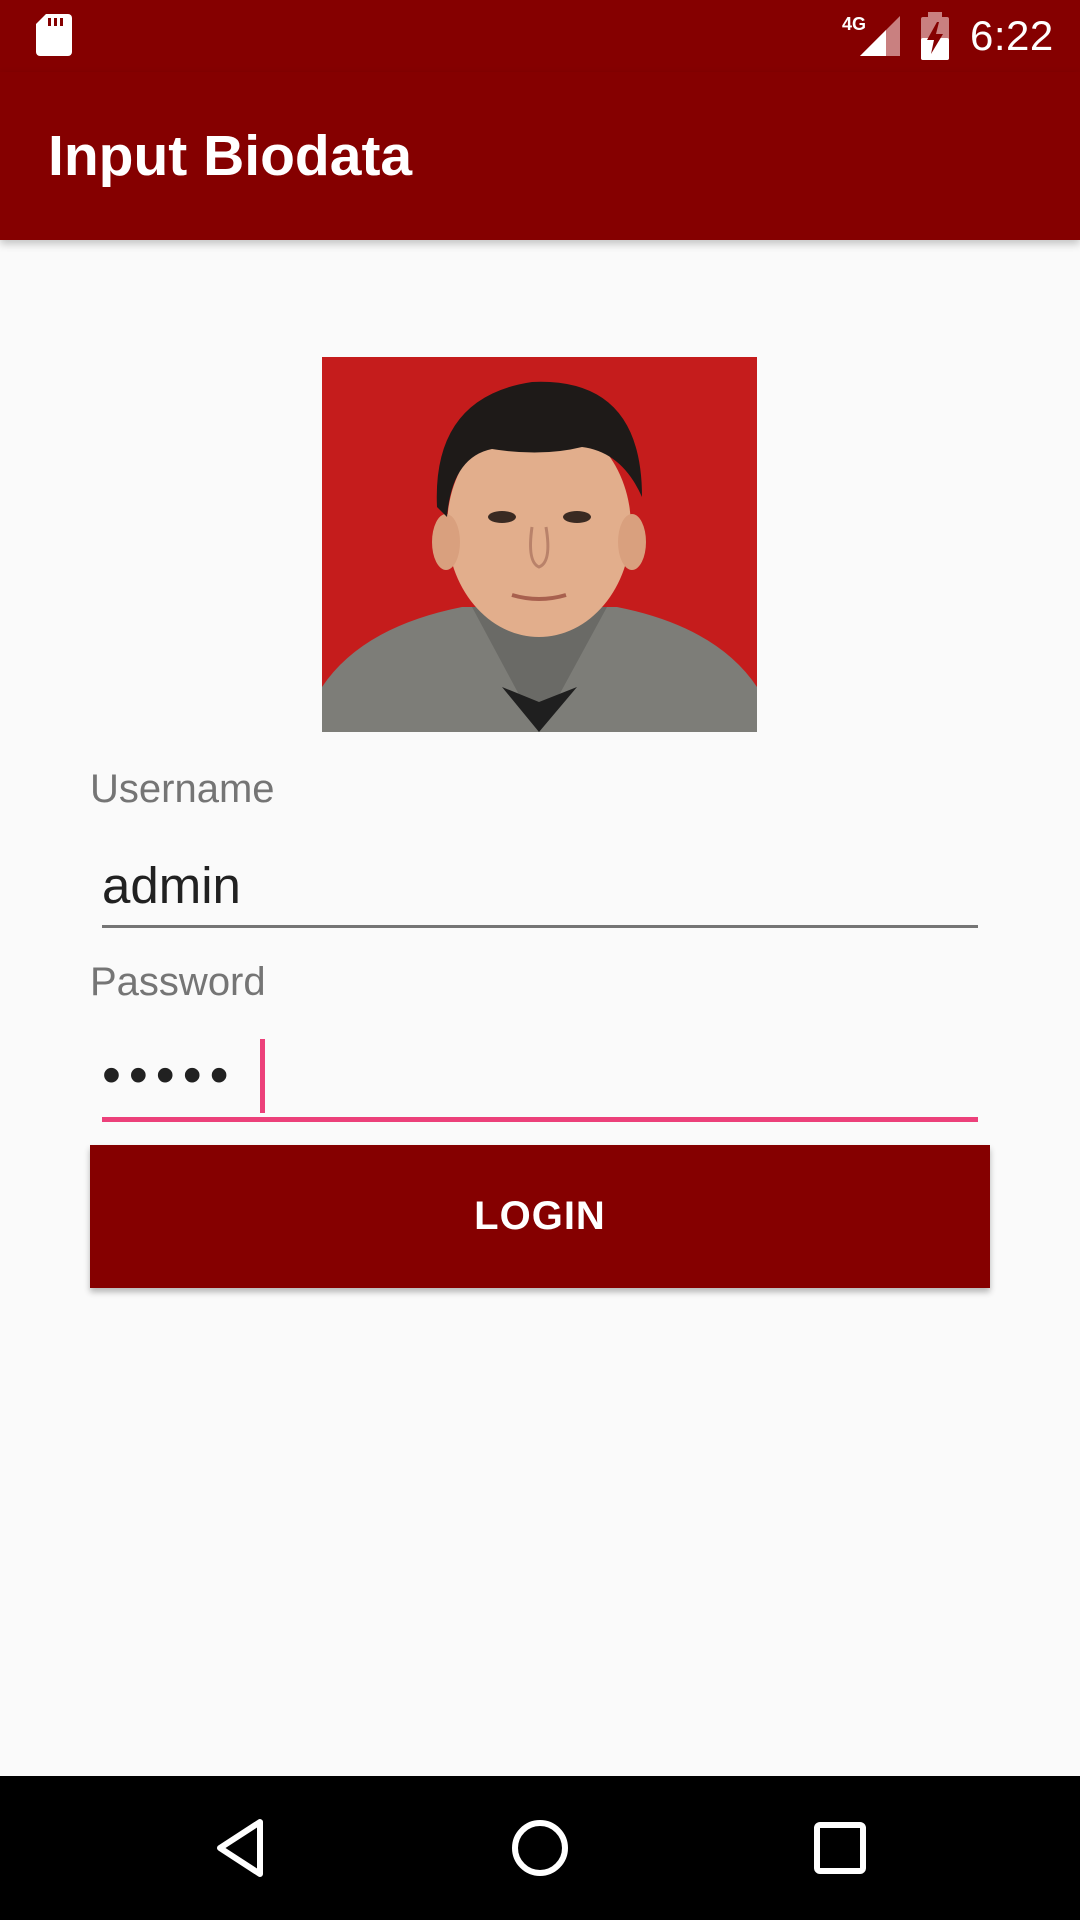 Image resolution: width=1080 pixels, height=1920 pixels. I want to click on home-icon, so click(540, 1848).